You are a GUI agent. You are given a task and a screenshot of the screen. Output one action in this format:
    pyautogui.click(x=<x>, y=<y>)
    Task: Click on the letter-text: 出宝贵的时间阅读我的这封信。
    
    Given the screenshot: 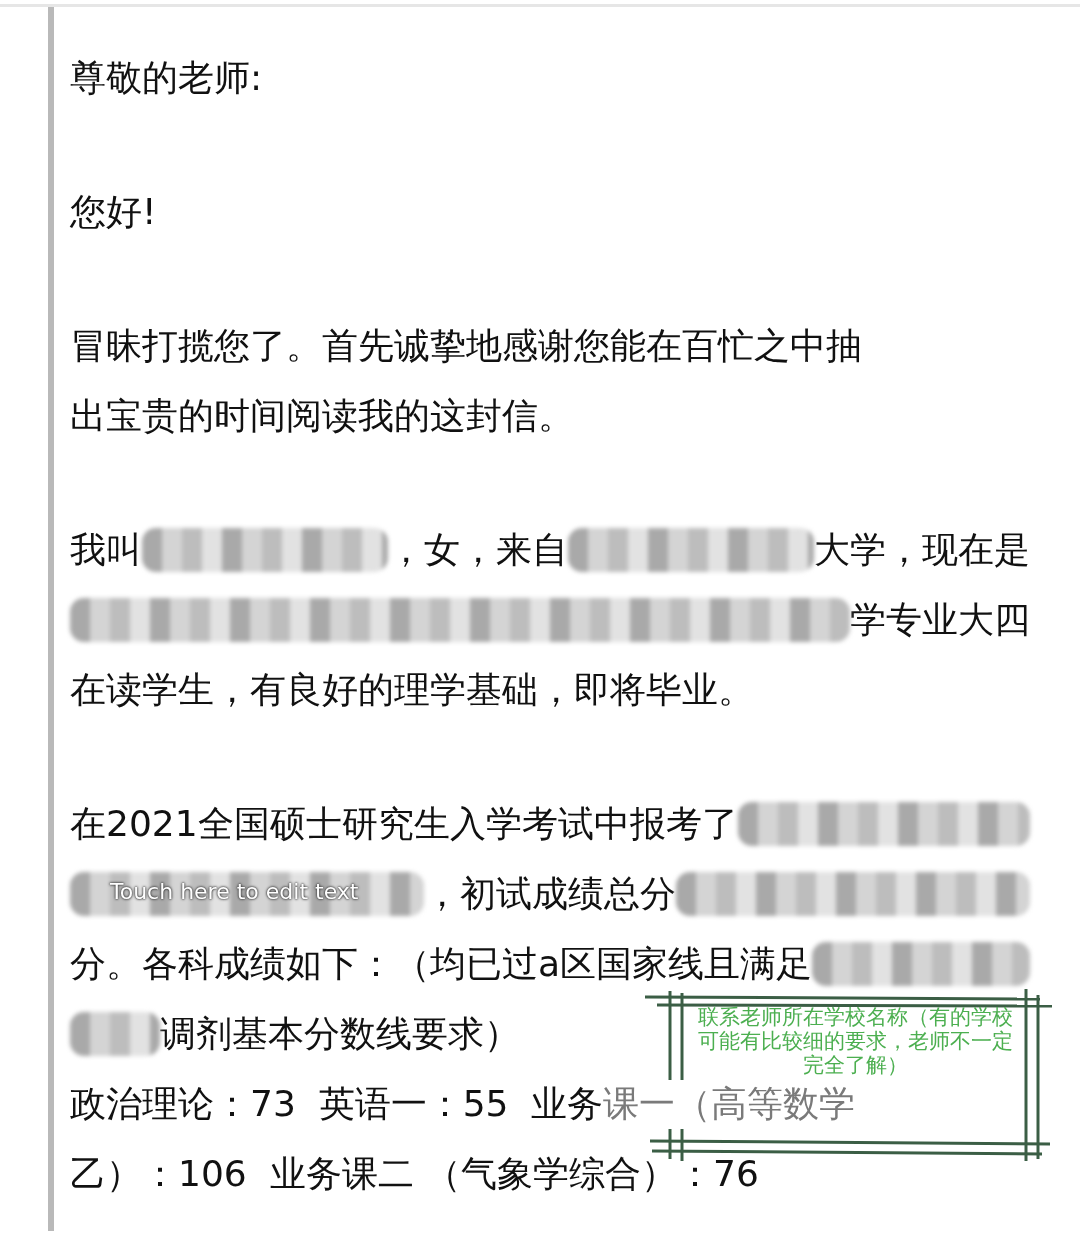 What is the action you would take?
    pyautogui.click(x=322, y=415)
    